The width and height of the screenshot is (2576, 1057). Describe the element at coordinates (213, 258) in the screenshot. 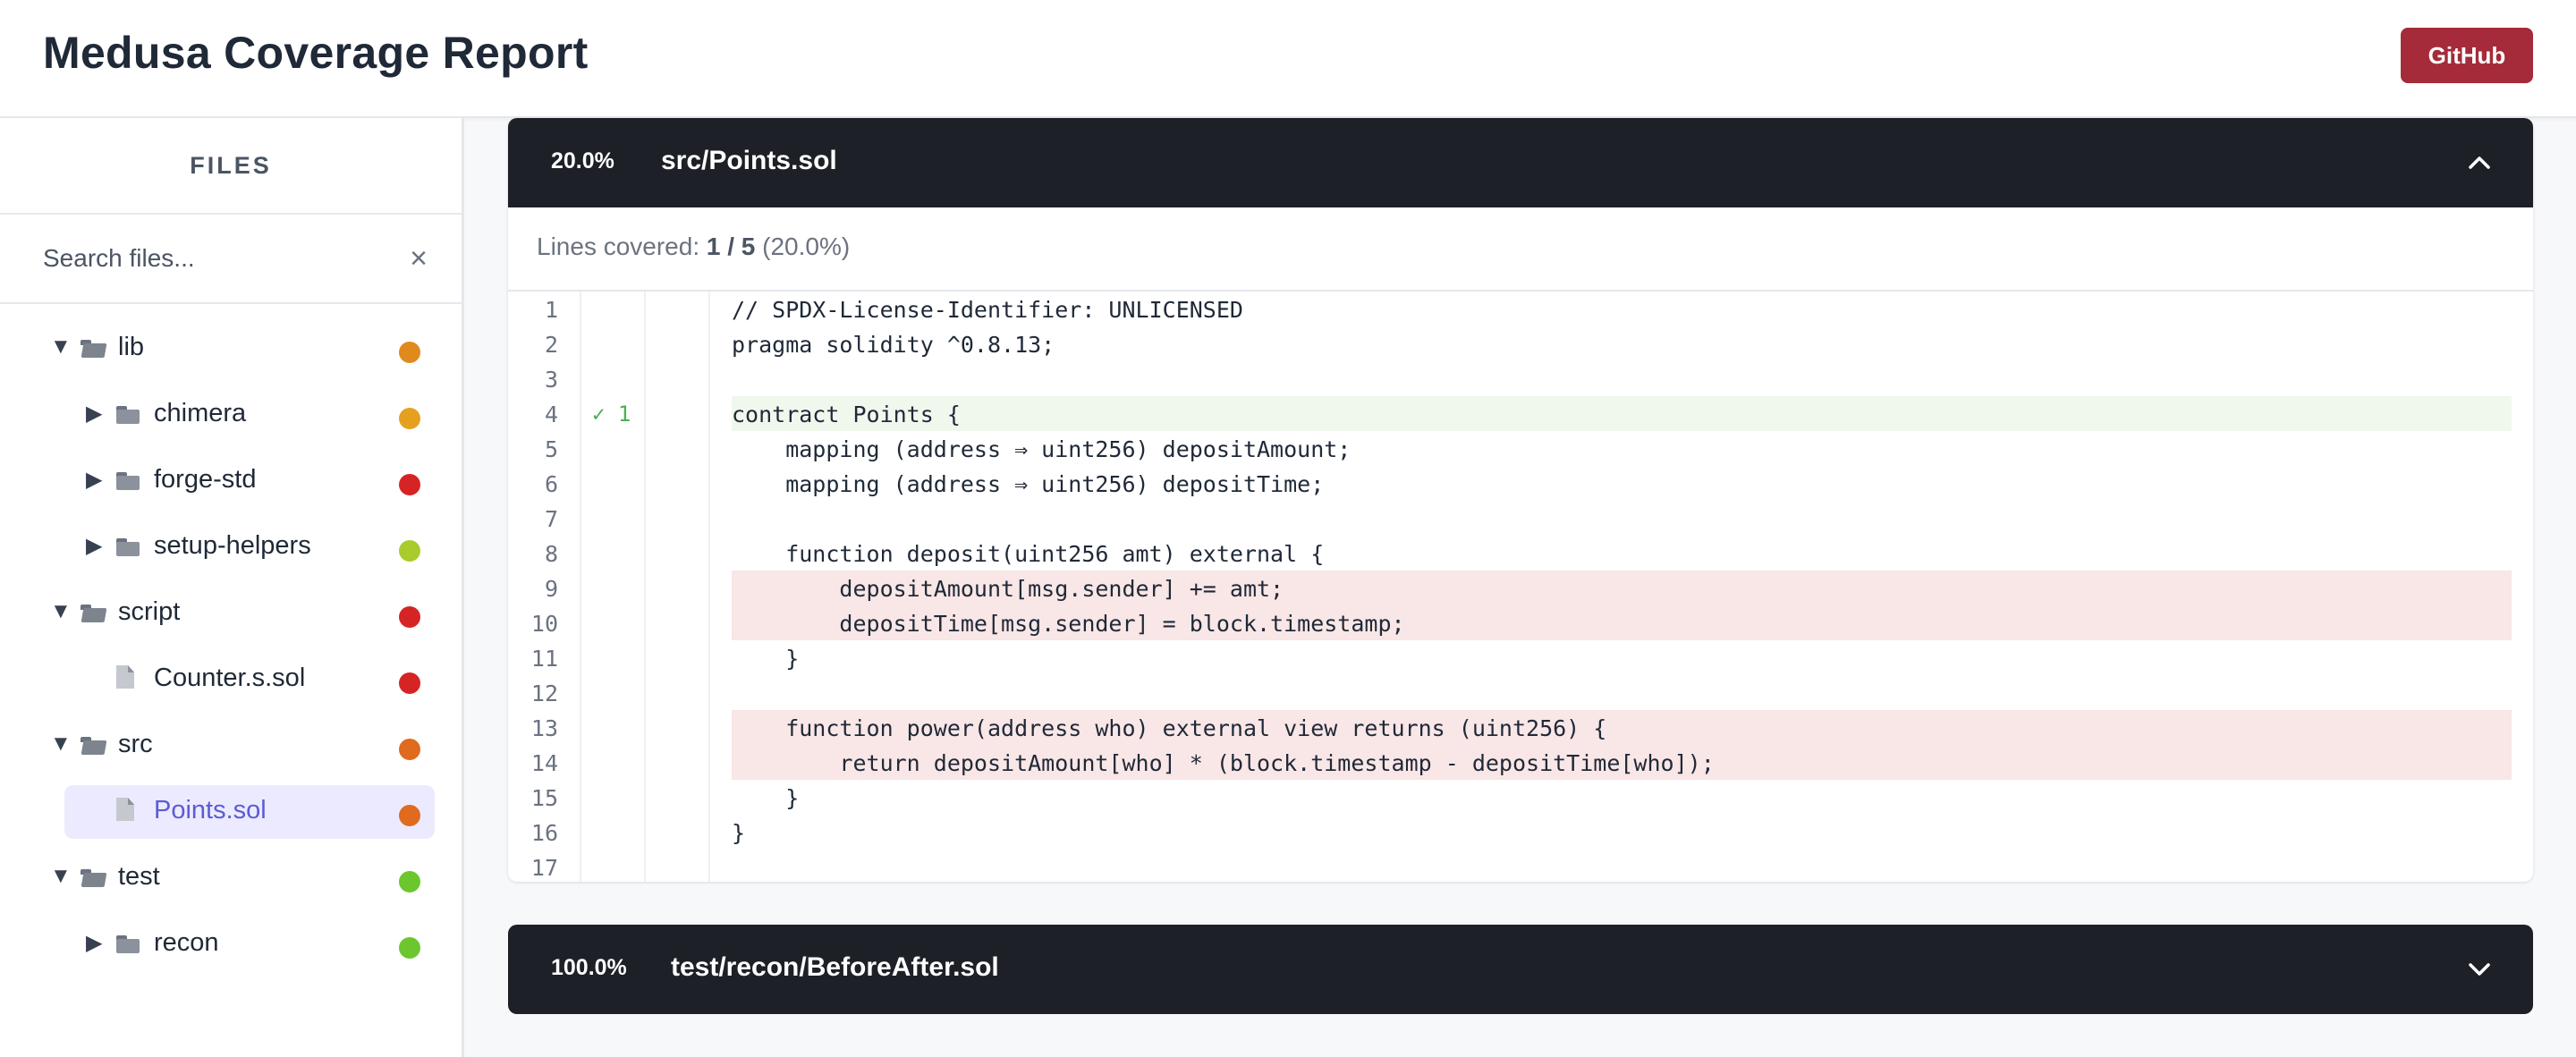

I see `search-input` at that location.